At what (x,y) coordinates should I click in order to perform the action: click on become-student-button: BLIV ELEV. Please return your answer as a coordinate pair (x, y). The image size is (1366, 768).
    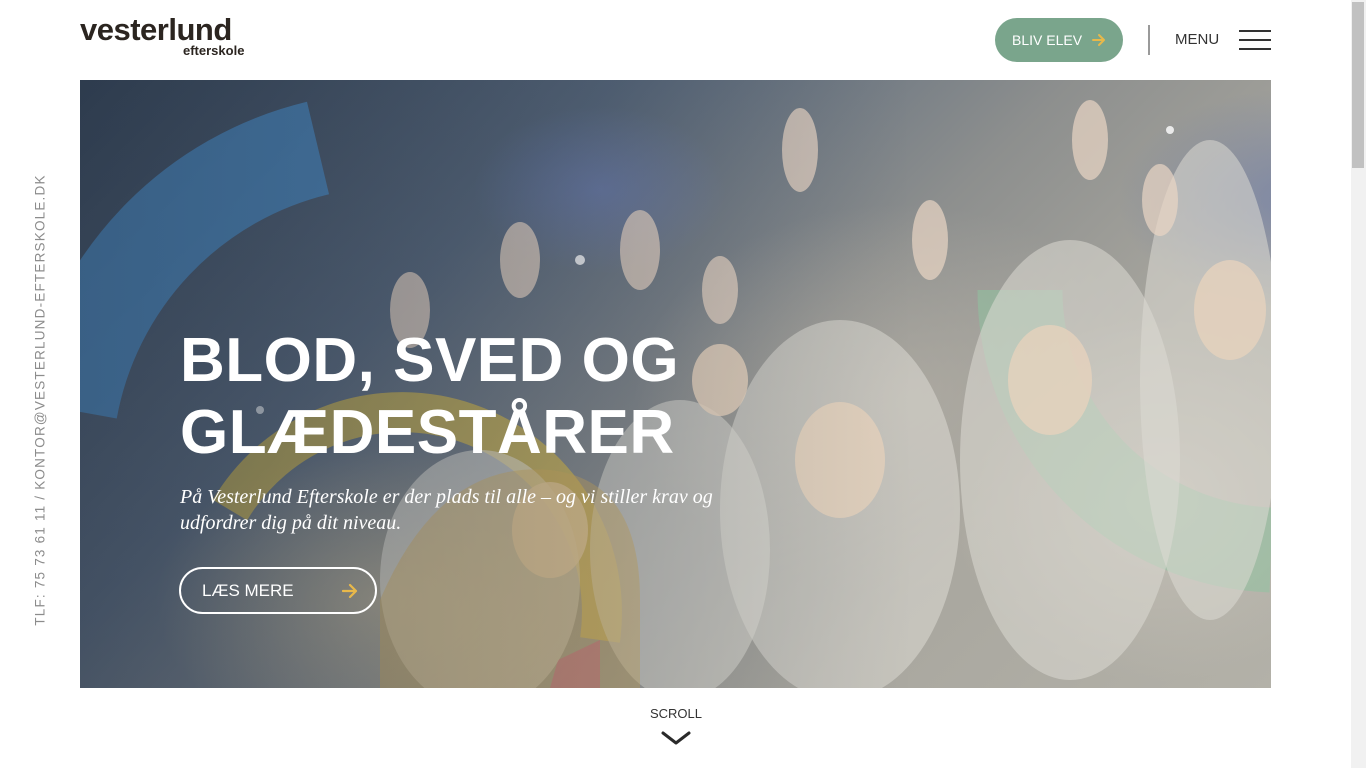
    Looking at the image, I should click on (1059, 40).